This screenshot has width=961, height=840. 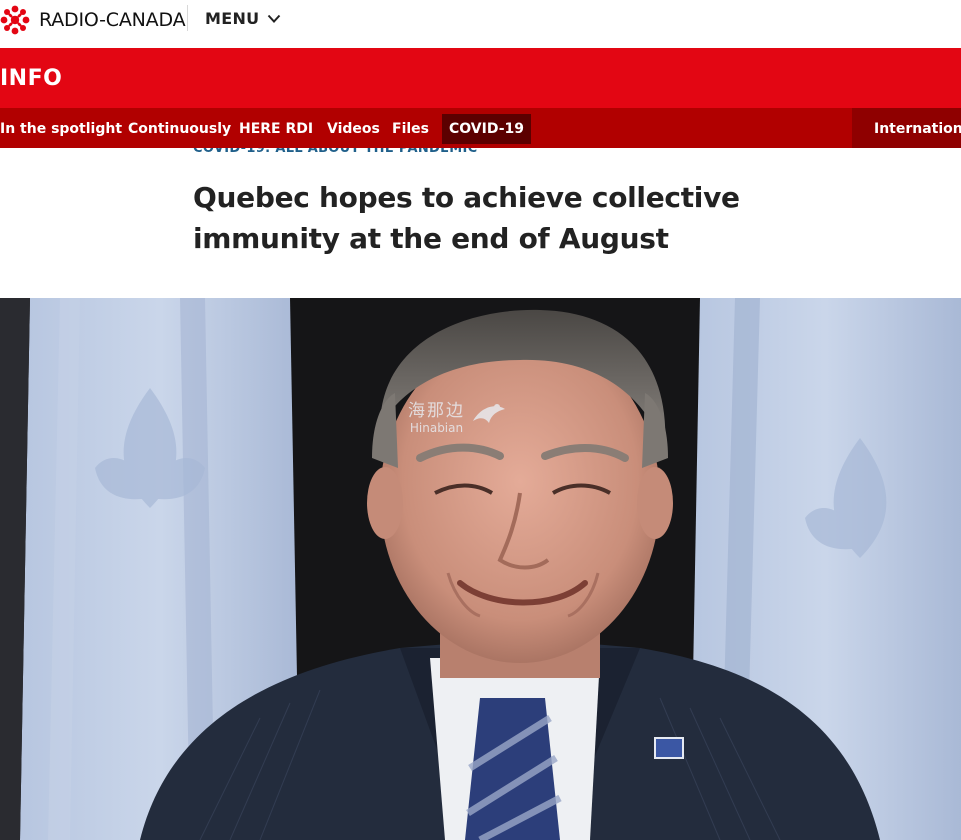 I want to click on watermark-cn: 海那边, so click(x=436, y=411).